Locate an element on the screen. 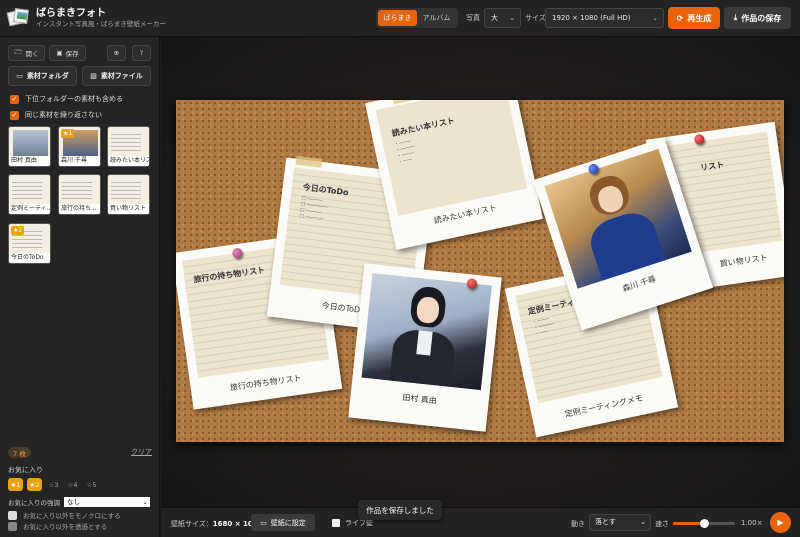 This screenshot has width=800, height=537. tab-barabara: ばらまき is located at coordinates (397, 18).